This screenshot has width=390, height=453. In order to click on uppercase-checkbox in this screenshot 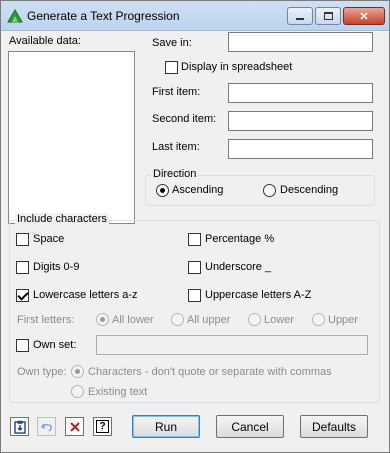, I will do `click(194, 295)`.